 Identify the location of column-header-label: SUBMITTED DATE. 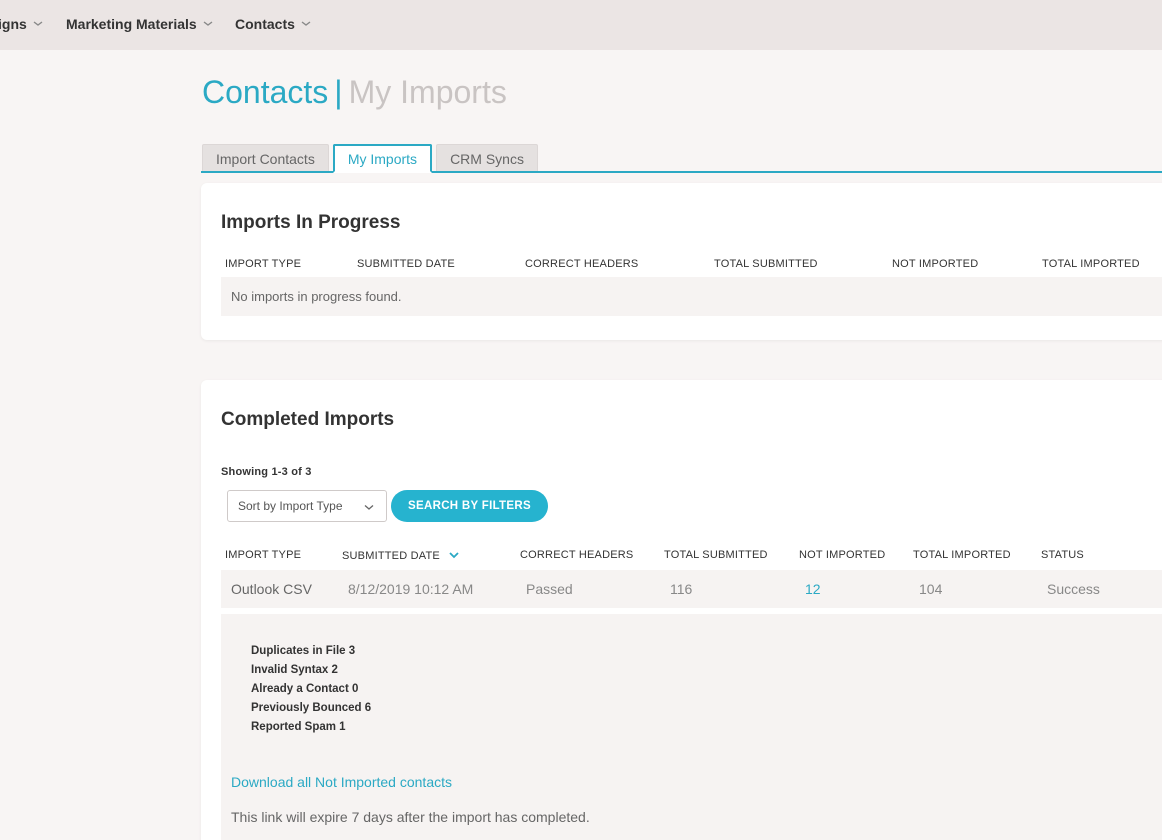
(391, 556).